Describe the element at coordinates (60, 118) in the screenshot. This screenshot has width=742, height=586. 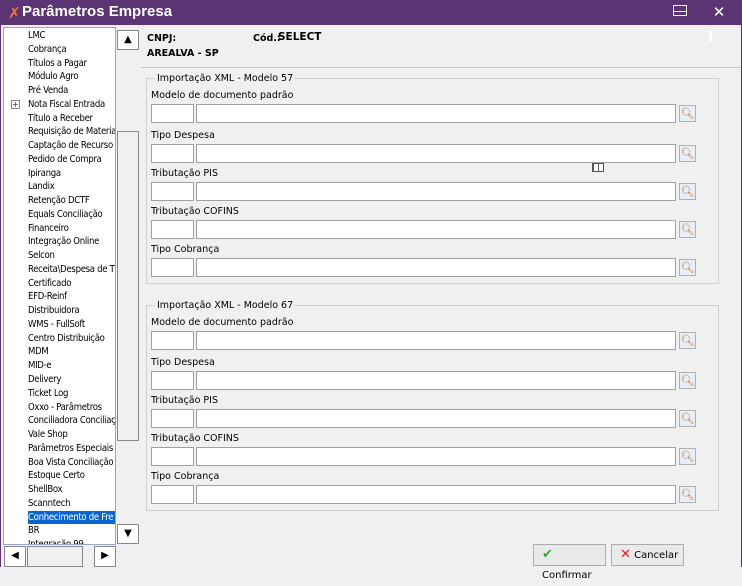
I see `tree-item: Título a Receber` at that location.